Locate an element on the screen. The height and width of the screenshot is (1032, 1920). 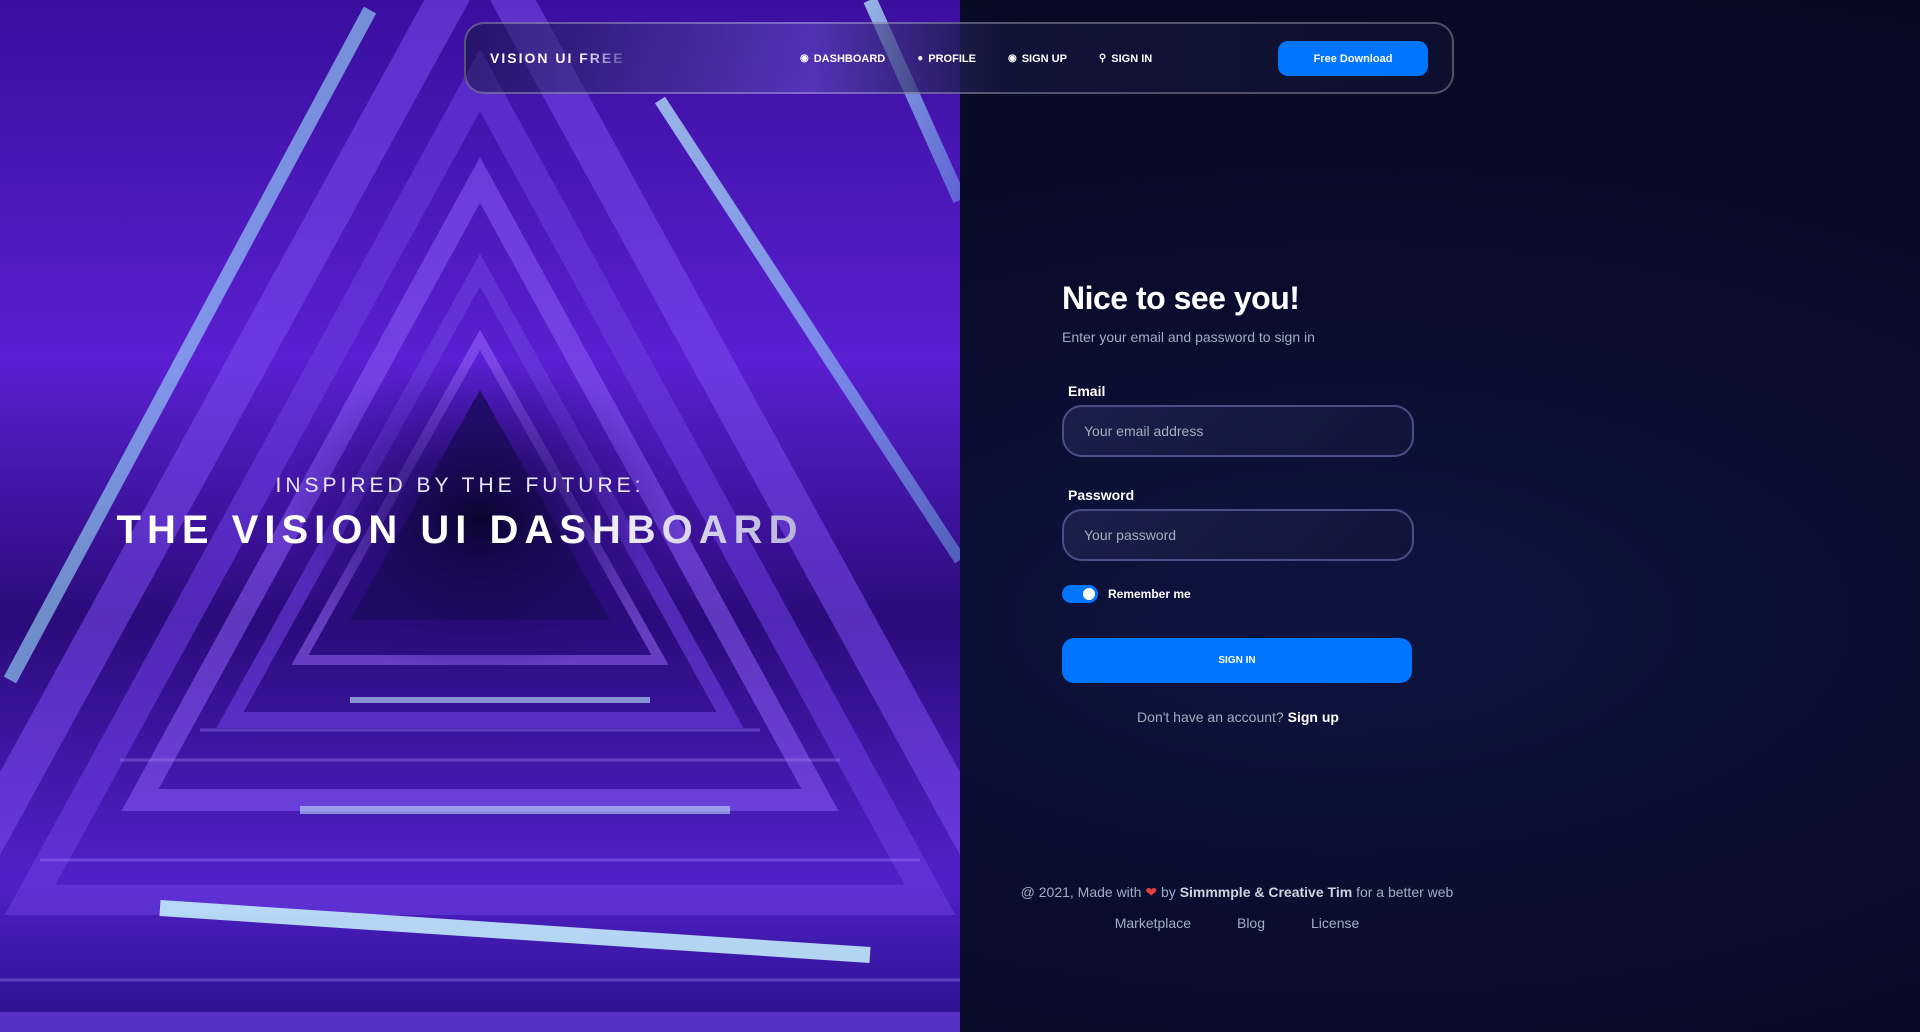
nav-link-dashboard: ◉ DASHBOARD is located at coordinates (842, 59).